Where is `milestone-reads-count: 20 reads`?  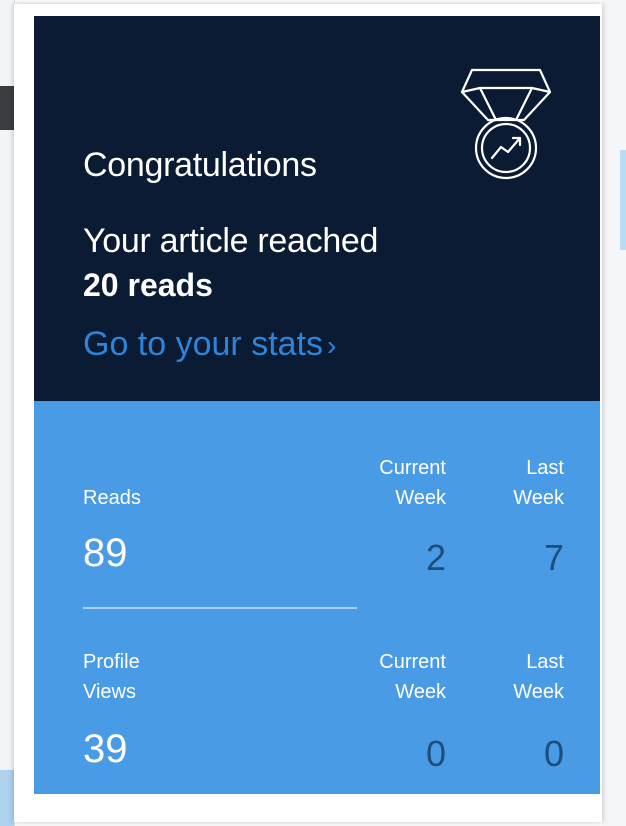 milestone-reads-count: 20 reads is located at coordinates (148, 285).